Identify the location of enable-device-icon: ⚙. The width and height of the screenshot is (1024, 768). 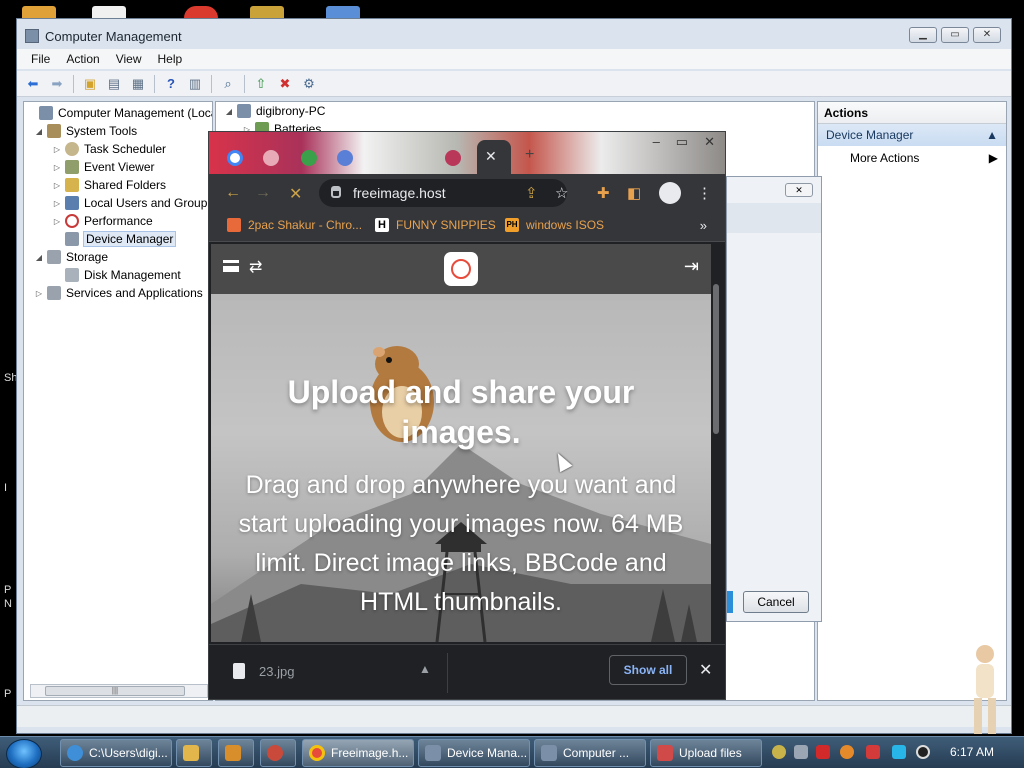
(309, 84).